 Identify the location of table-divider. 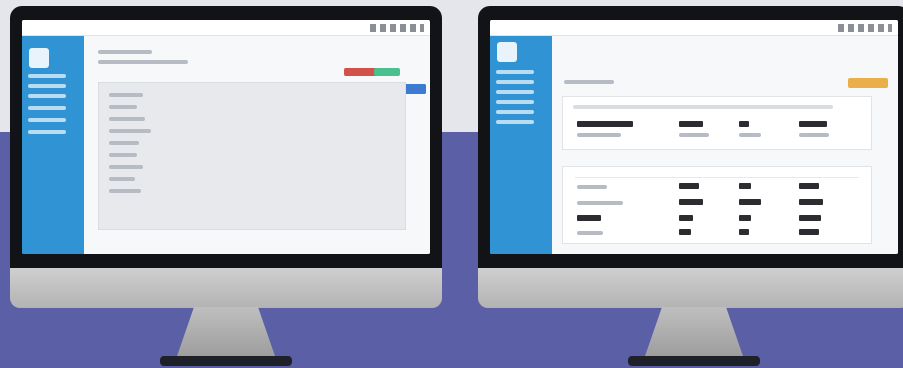
(717, 177).